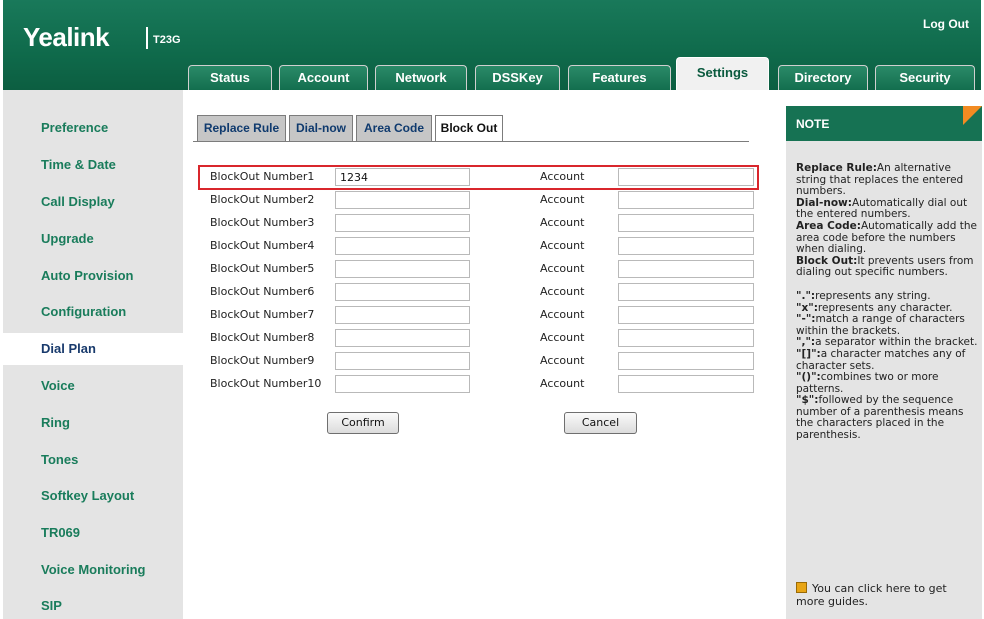  I want to click on blockout-number-label: BlockOut Number10, so click(266, 383).